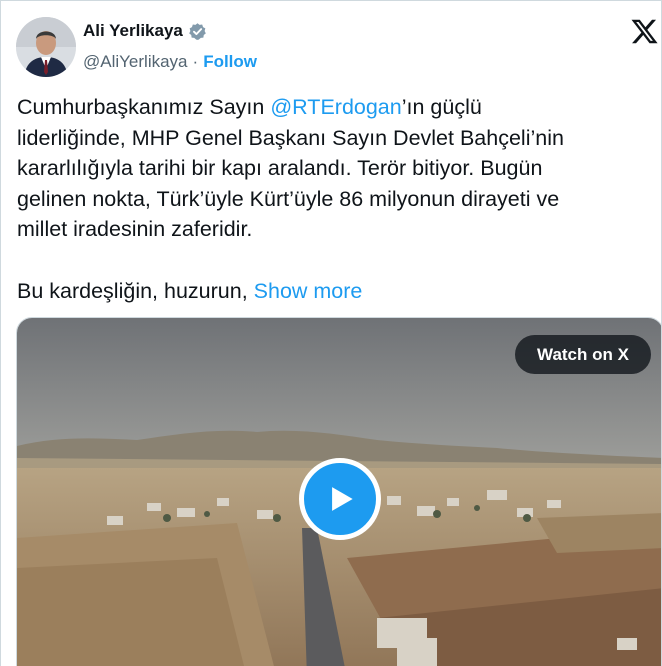 This screenshot has height=666, width=662. Describe the element at coordinates (230, 62) in the screenshot. I see `follow-button: Follow` at that location.